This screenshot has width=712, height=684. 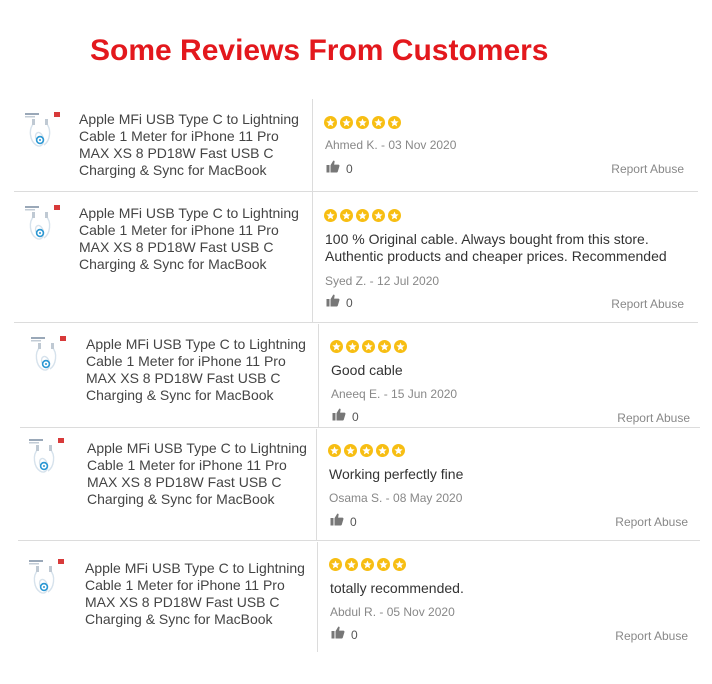 What do you see at coordinates (394, 394) in the screenshot?
I see `review-author-date: Aneeq E. - 15 Jun 2020` at bounding box center [394, 394].